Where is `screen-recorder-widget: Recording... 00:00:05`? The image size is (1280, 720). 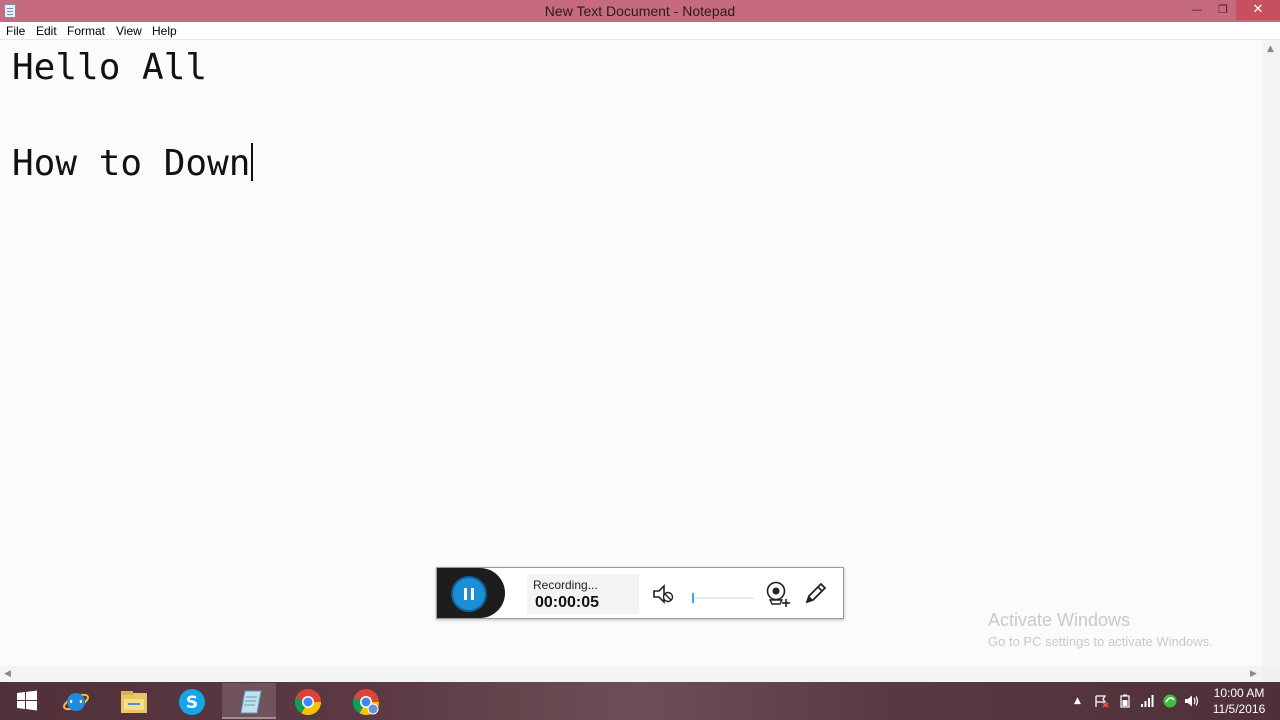
screen-recorder-widget: Recording... 00:00:05 is located at coordinates (640, 593).